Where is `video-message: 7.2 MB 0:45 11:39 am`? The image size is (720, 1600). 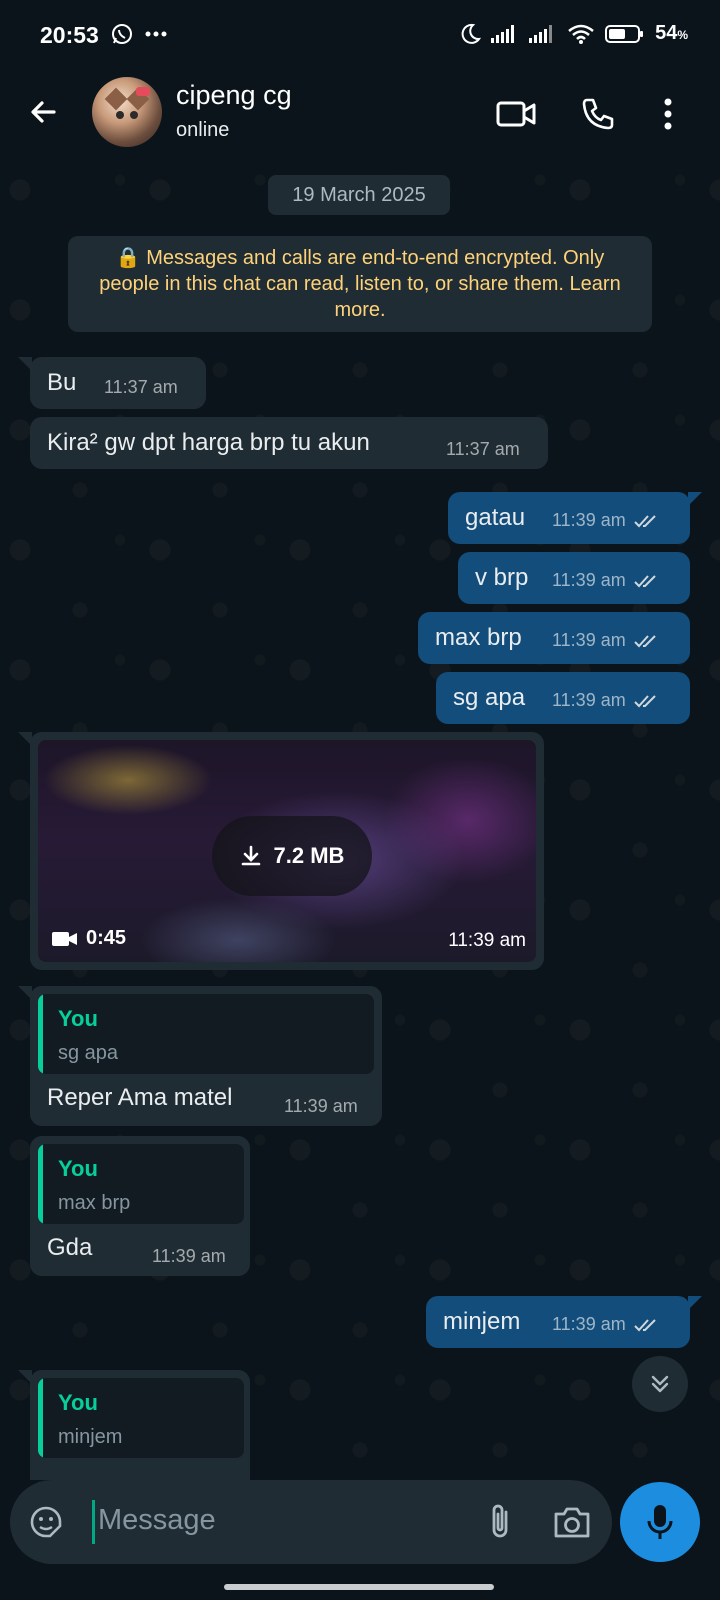 video-message: 7.2 MB 0:45 11:39 am is located at coordinates (287, 851).